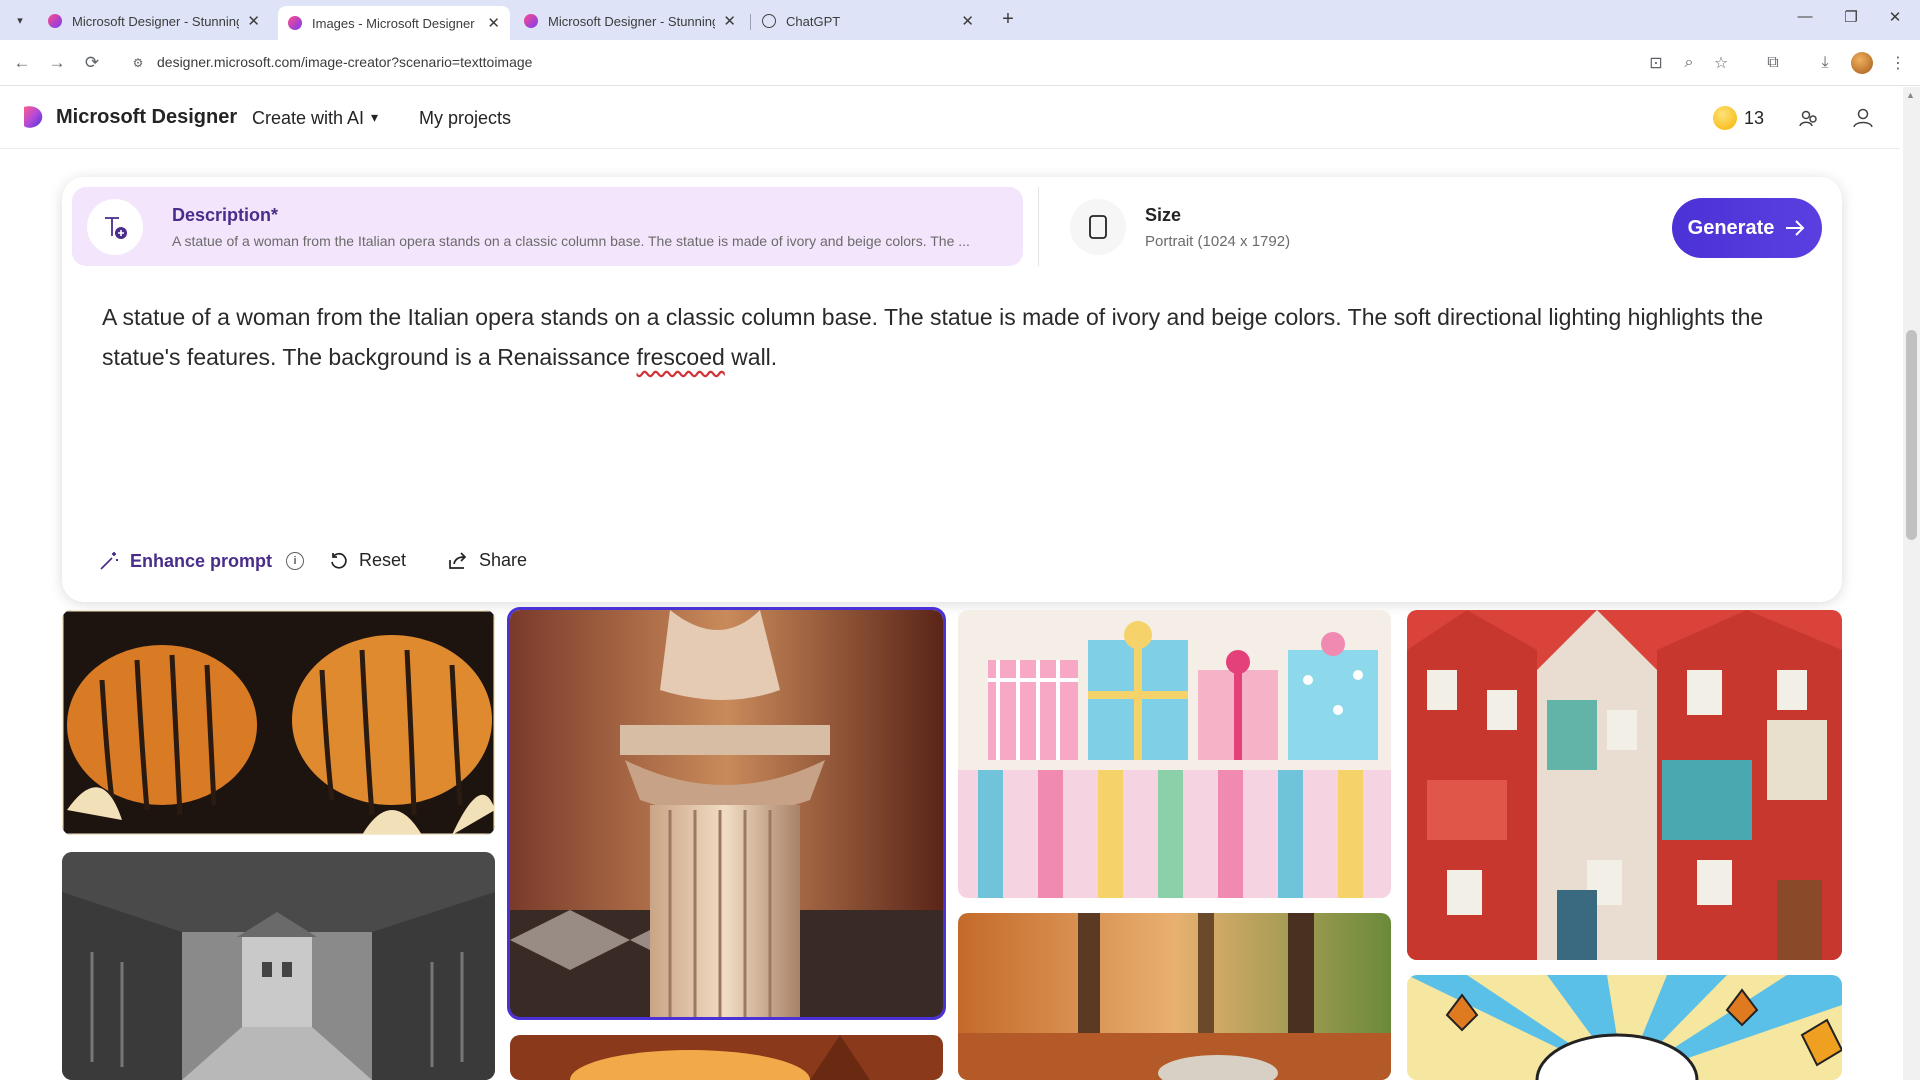 The image size is (1920, 1080). Describe the element at coordinates (1809, 118) in the screenshot. I see `share-people-icon` at that location.